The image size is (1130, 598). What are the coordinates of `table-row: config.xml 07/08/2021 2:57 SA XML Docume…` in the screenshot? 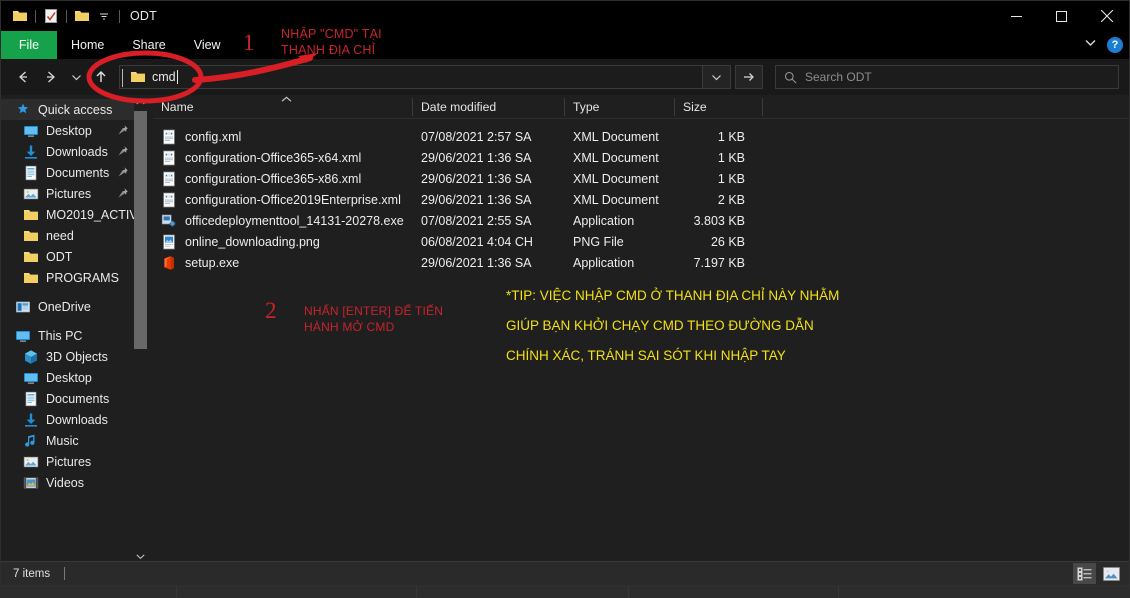 It's located at (641, 136).